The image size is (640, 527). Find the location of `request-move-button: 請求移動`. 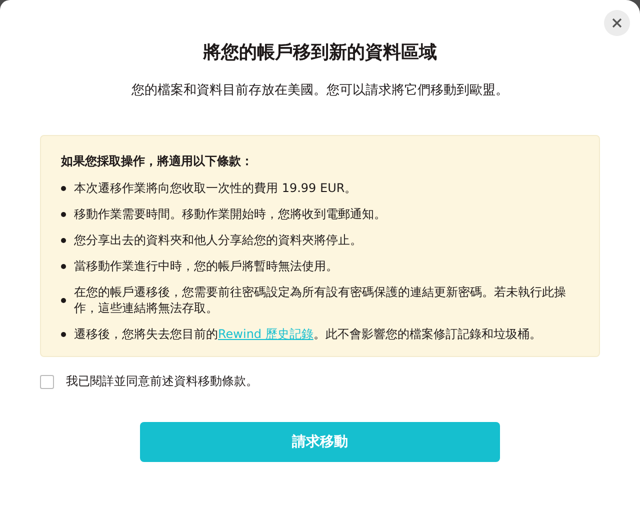

request-move-button: 請求移動 is located at coordinates (320, 442).